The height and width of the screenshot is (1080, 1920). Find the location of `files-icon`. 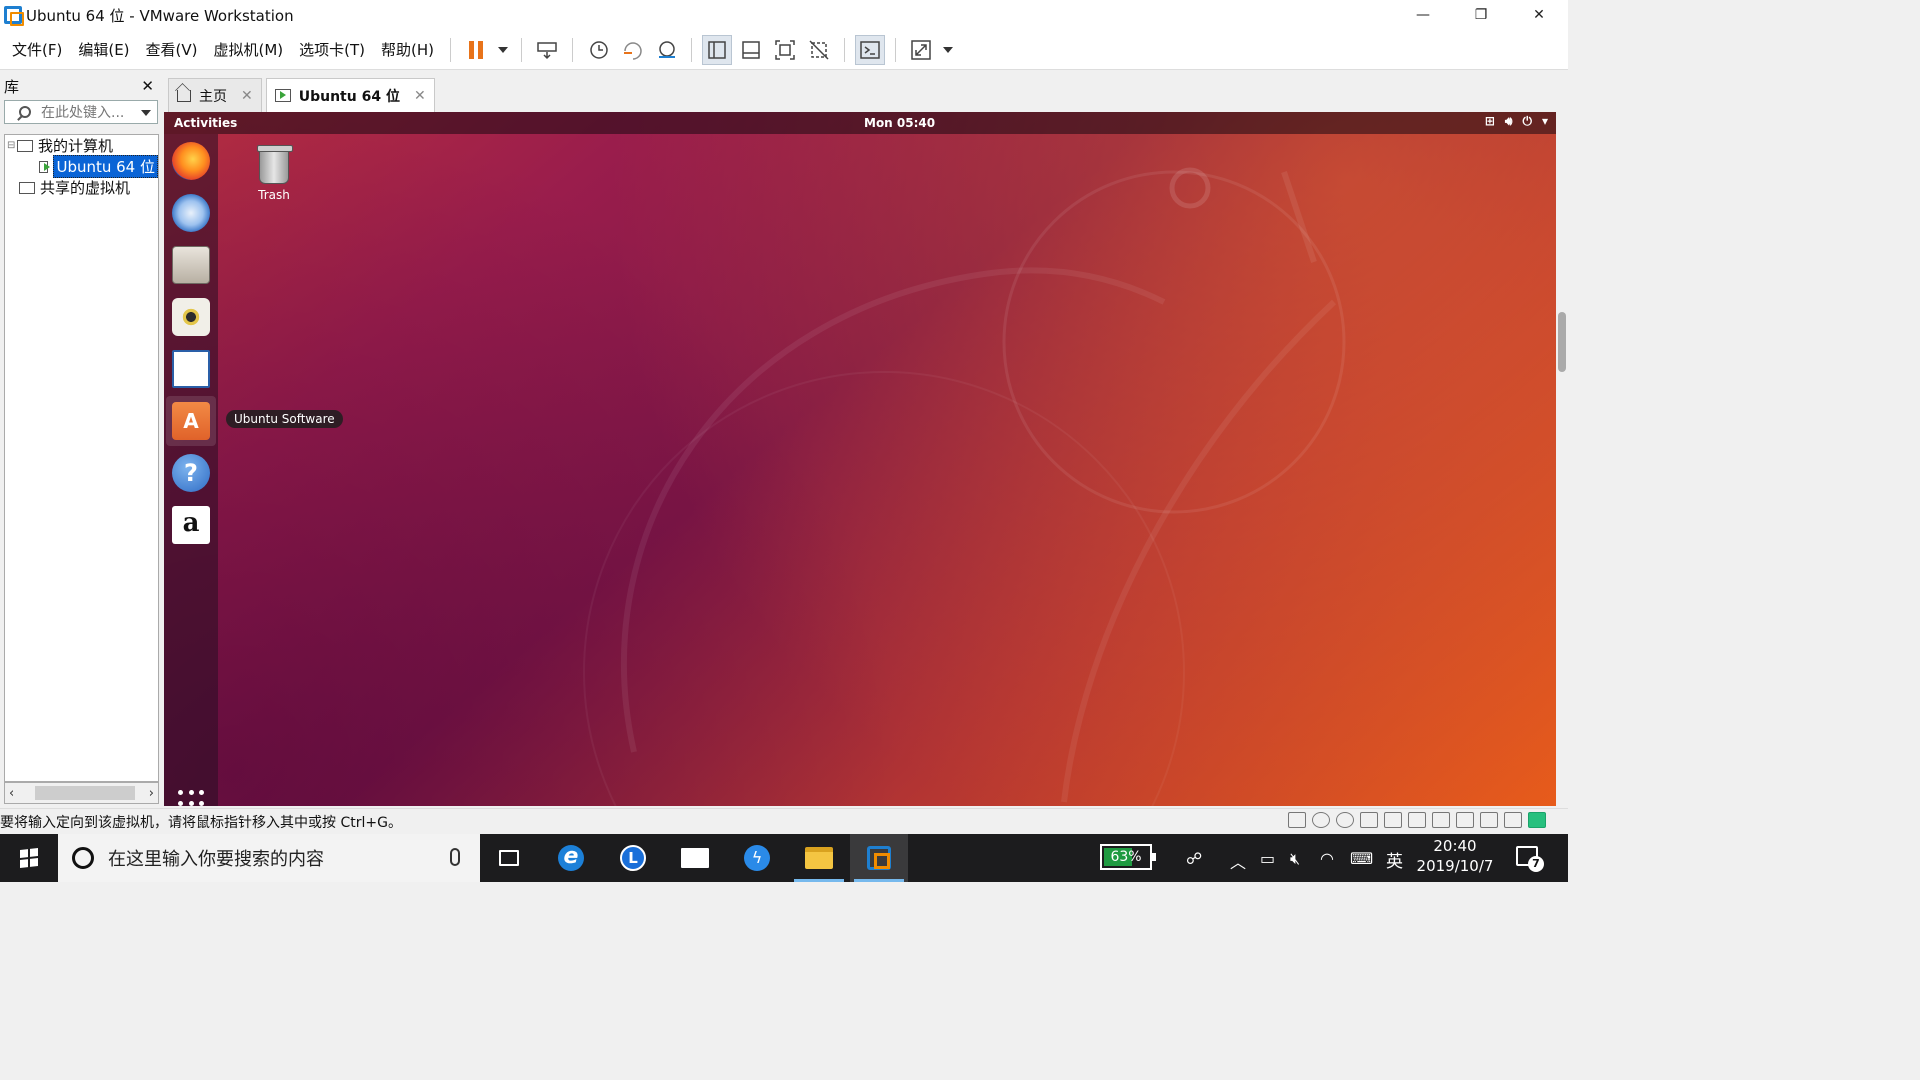

files-icon is located at coordinates (191, 265).